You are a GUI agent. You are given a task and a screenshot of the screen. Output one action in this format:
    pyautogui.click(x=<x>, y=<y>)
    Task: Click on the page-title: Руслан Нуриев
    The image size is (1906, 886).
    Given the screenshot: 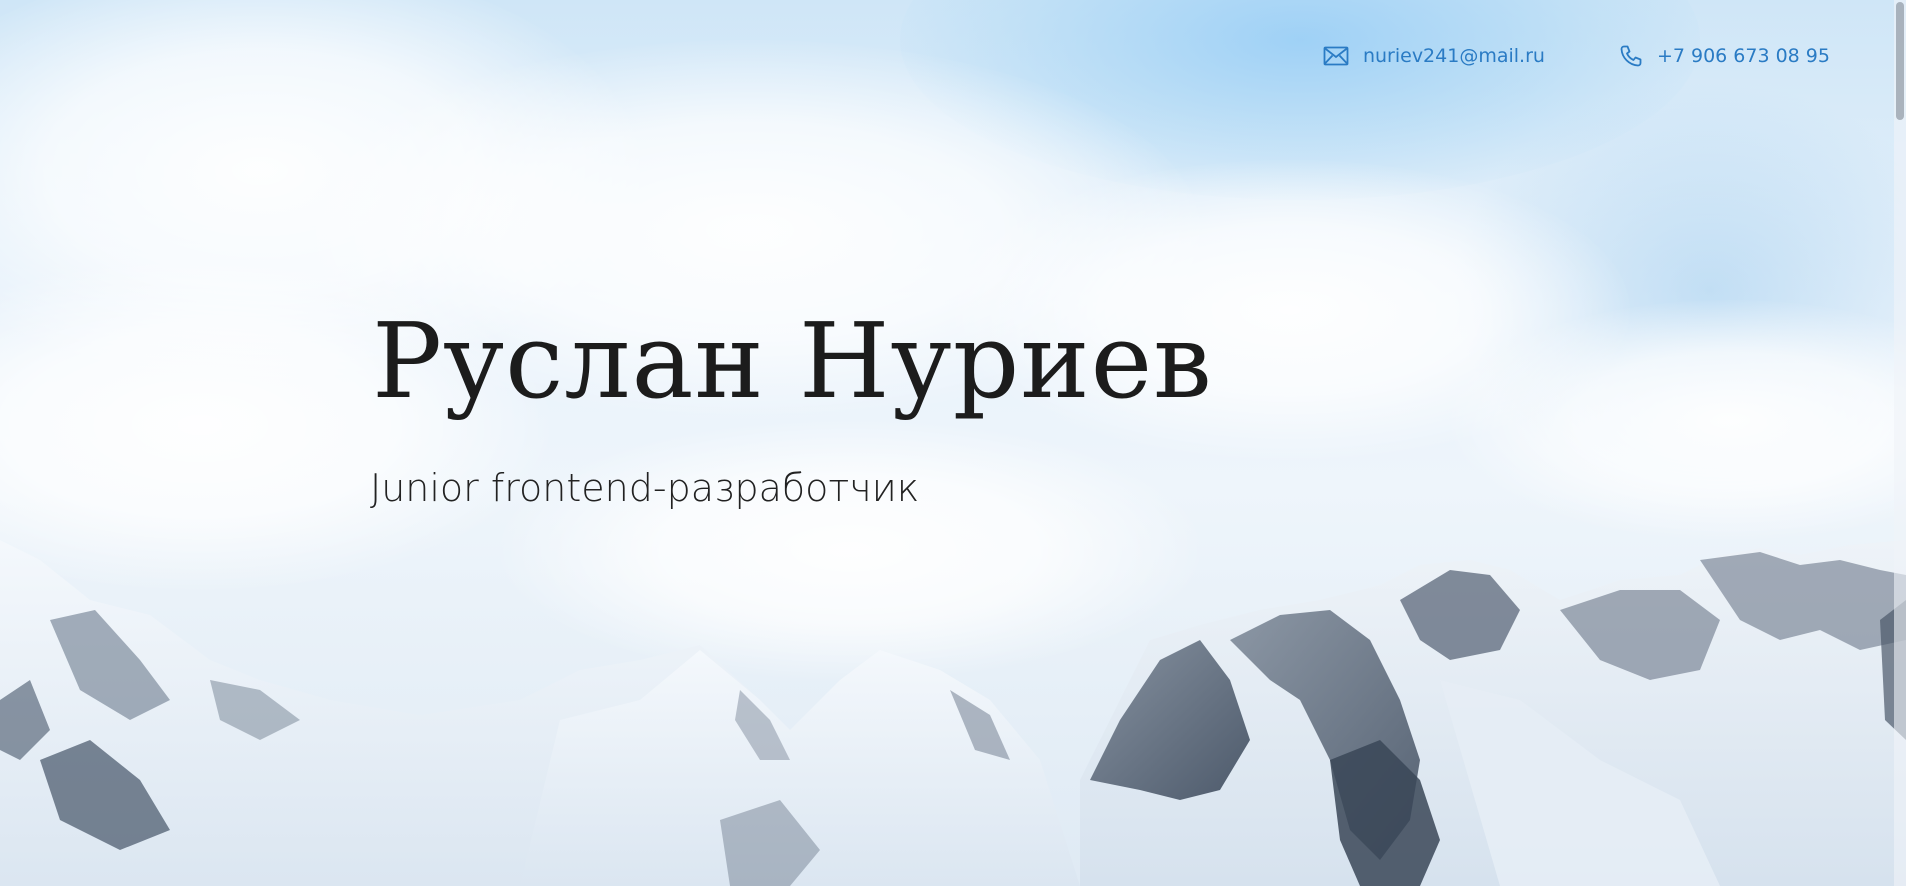 What is the action you would take?
    pyautogui.click(x=792, y=361)
    